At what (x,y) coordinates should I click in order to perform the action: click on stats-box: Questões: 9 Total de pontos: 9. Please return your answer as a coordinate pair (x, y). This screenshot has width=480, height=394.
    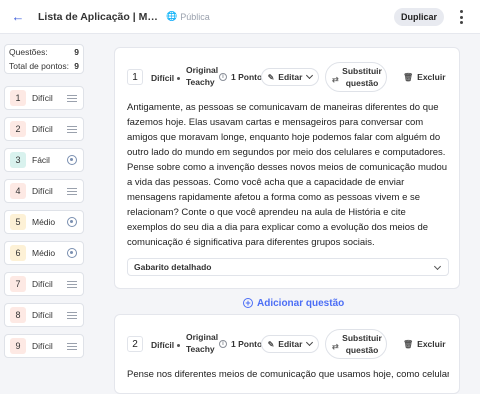
    Looking at the image, I should click on (44, 59).